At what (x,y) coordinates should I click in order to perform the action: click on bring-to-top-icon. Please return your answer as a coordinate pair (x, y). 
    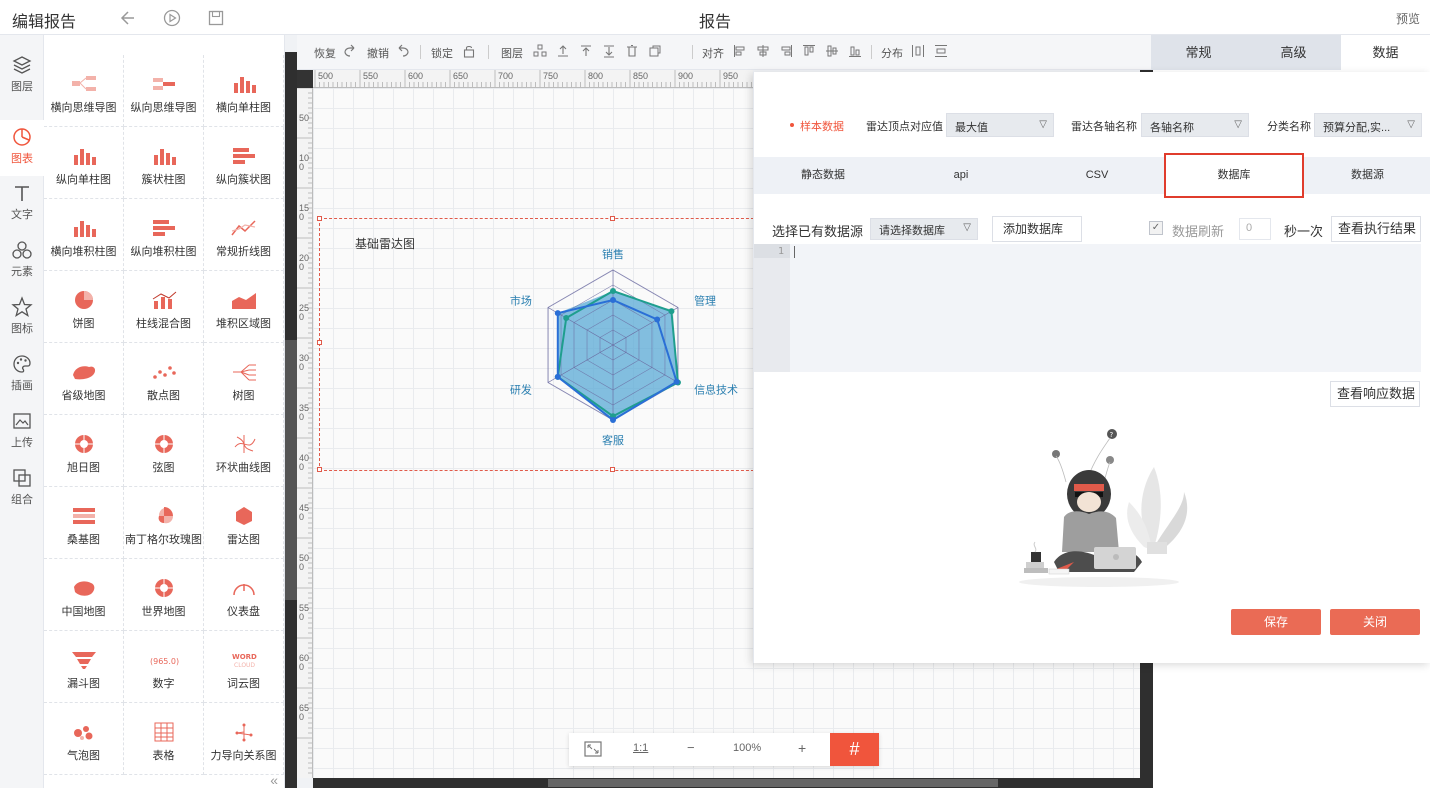
    Looking at the image, I should click on (586, 51).